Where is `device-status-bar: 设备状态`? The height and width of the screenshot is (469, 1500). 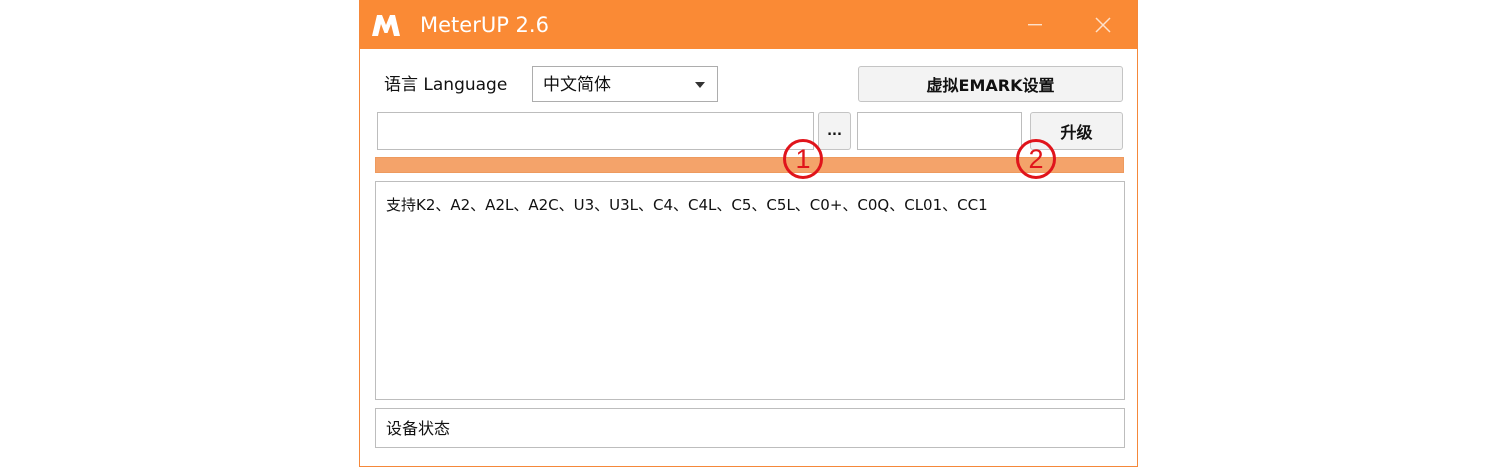
device-status-bar: 设备状态 is located at coordinates (750, 428).